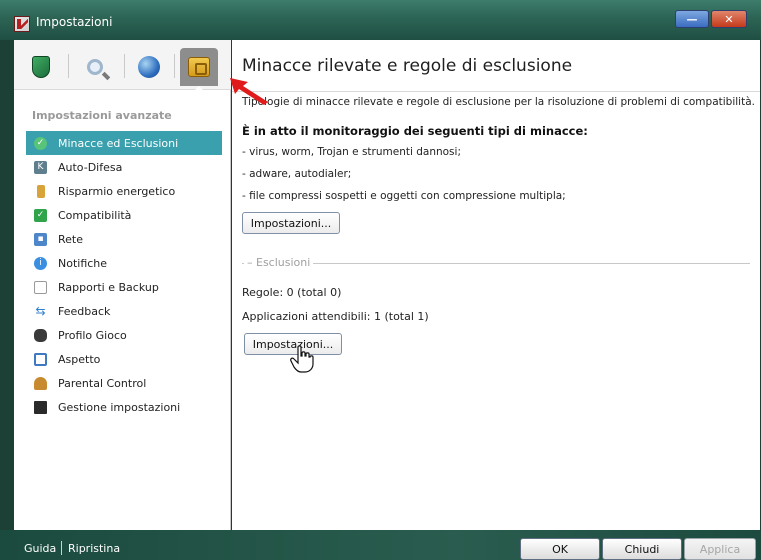 This screenshot has height=560, width=761. I want to click on help-link: Guida, so click(40, 548).